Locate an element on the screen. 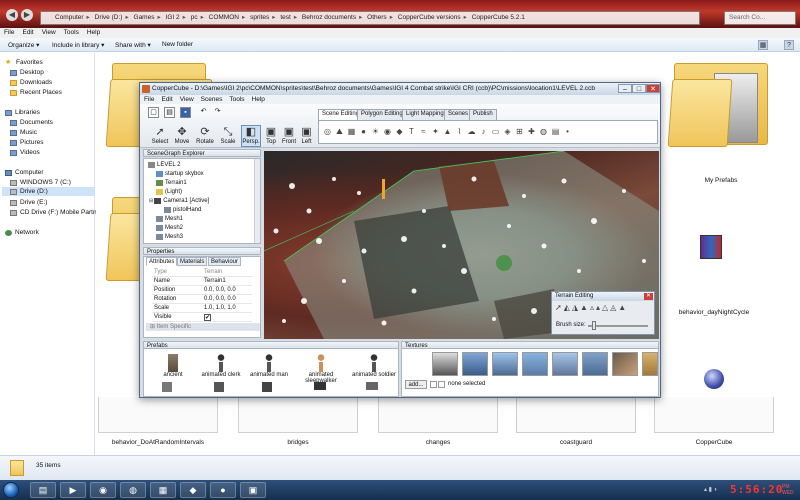 This screenshot has width=800, height=500. tree-node: Mesh3 is located at coordinates (169, 237).